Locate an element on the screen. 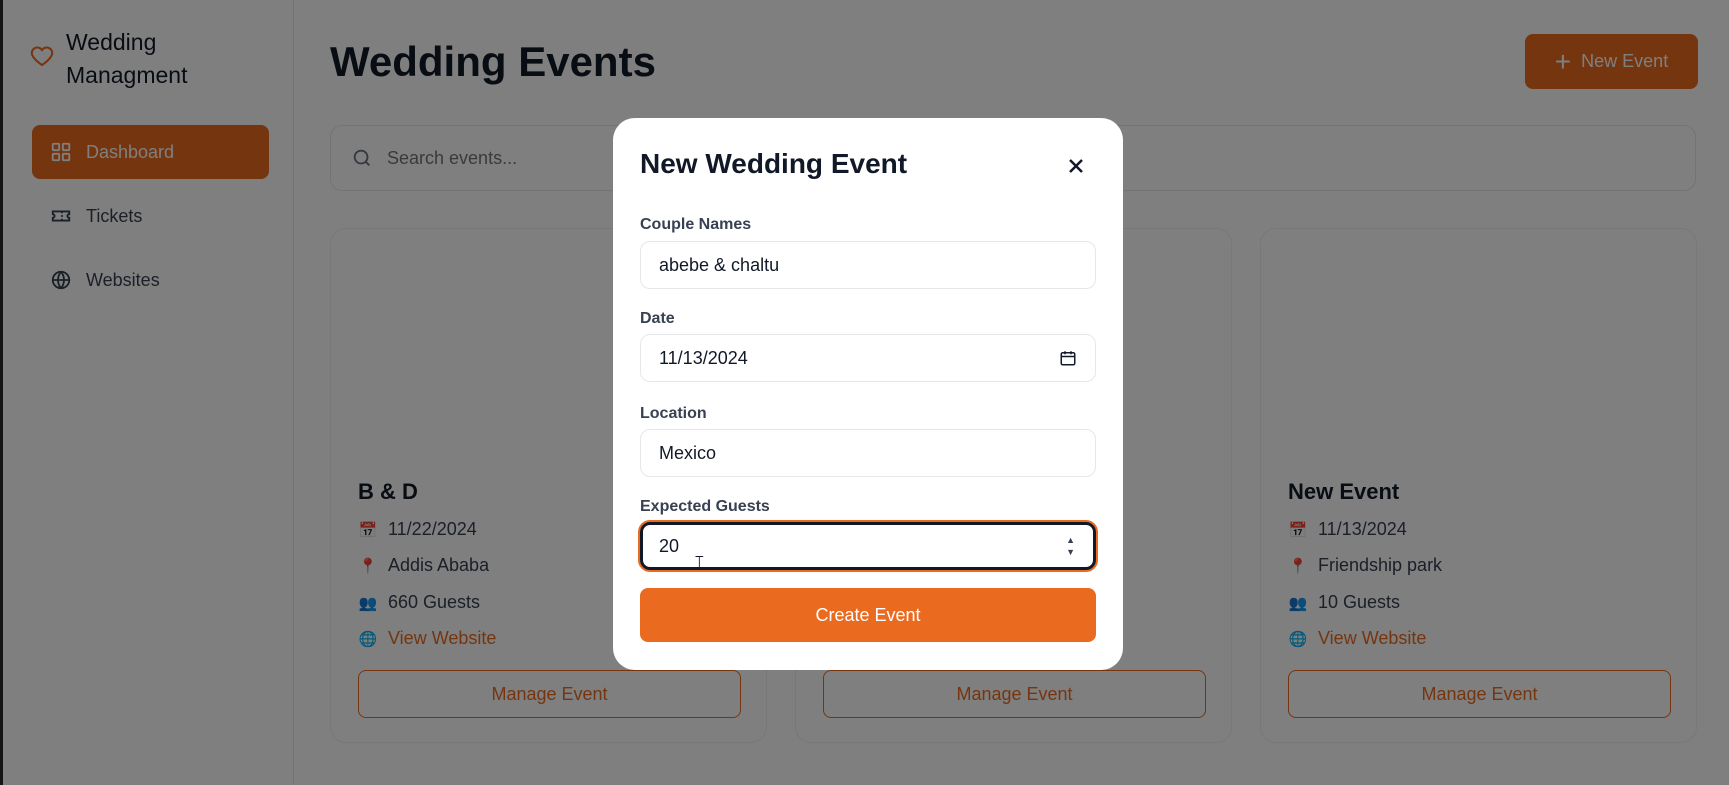  text-cursor-icon: 𝙸 is located at coordinates (699, 562).